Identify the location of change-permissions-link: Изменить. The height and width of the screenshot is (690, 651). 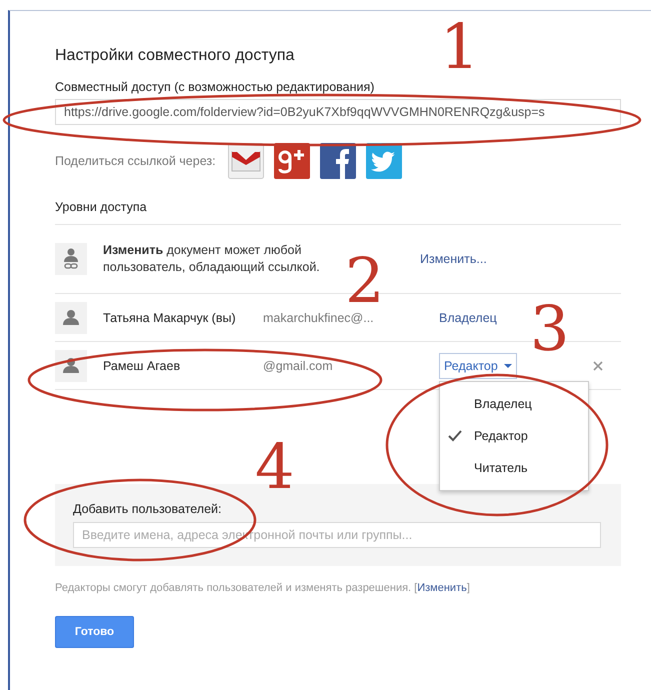
(442, 588).